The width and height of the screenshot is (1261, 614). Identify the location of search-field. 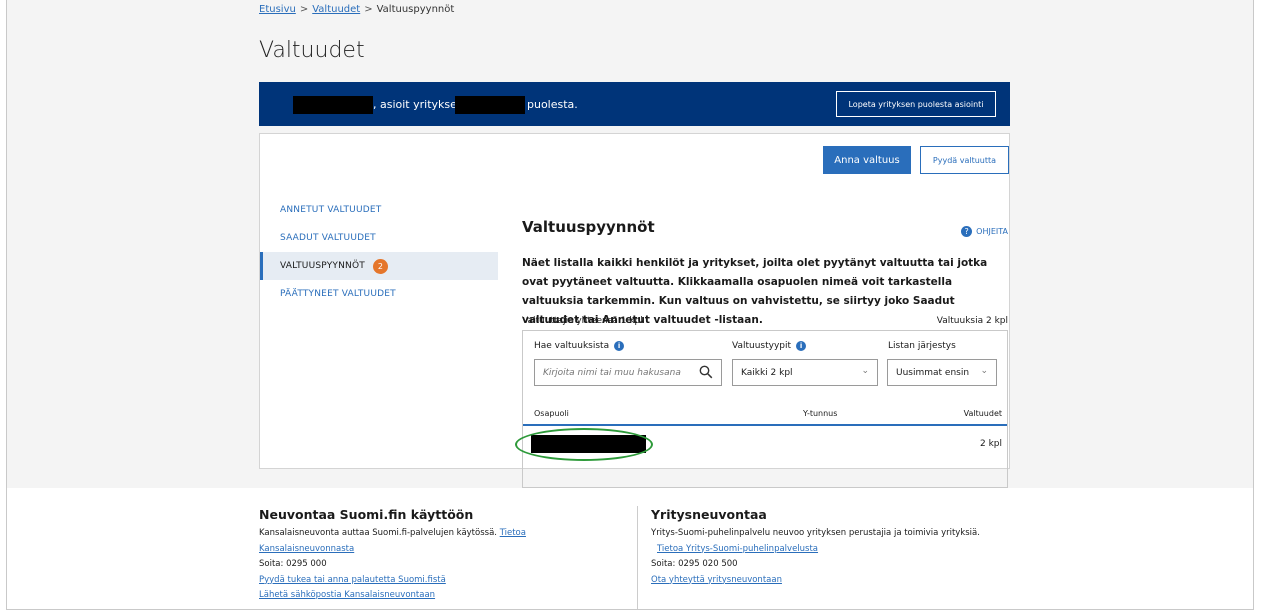
(628, 372).